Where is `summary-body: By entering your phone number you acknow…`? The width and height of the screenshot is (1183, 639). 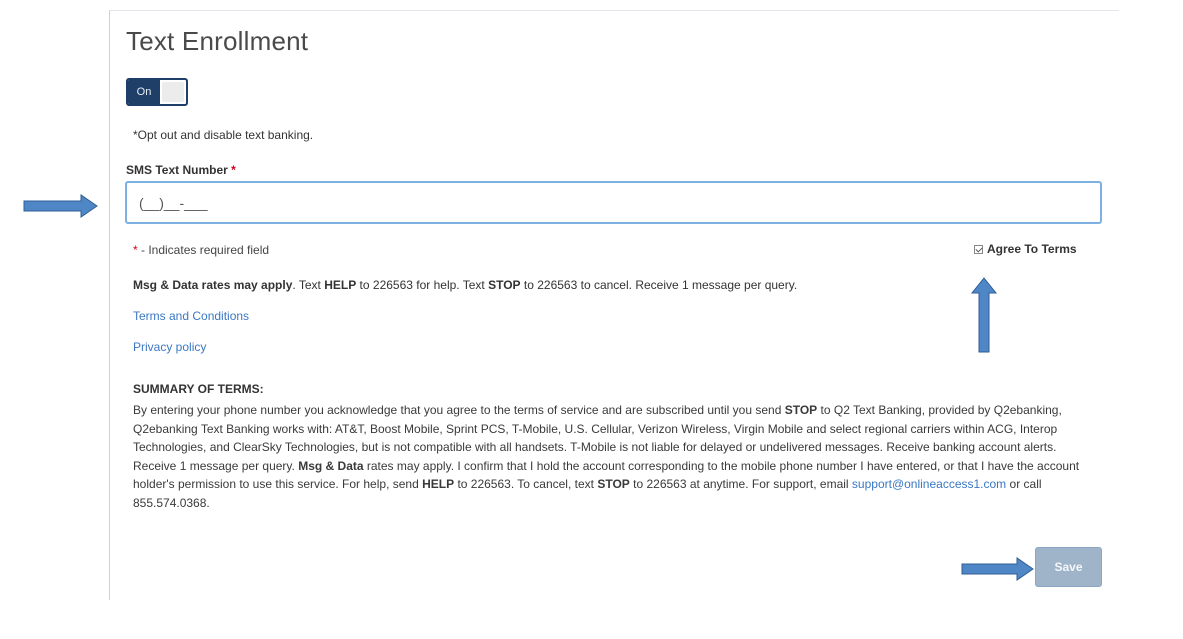
summary-body: By entering your phone number you acknow… is located at coordinates (615, 456).